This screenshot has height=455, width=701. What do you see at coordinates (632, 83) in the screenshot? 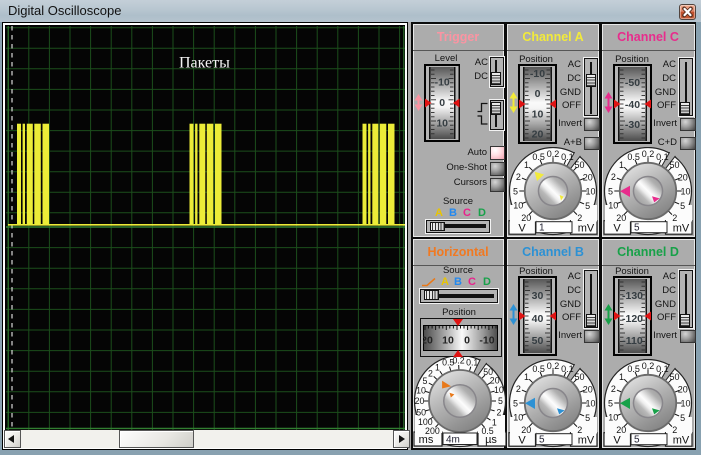
I see `svg-text: -50` at bounding box center [632, 83].